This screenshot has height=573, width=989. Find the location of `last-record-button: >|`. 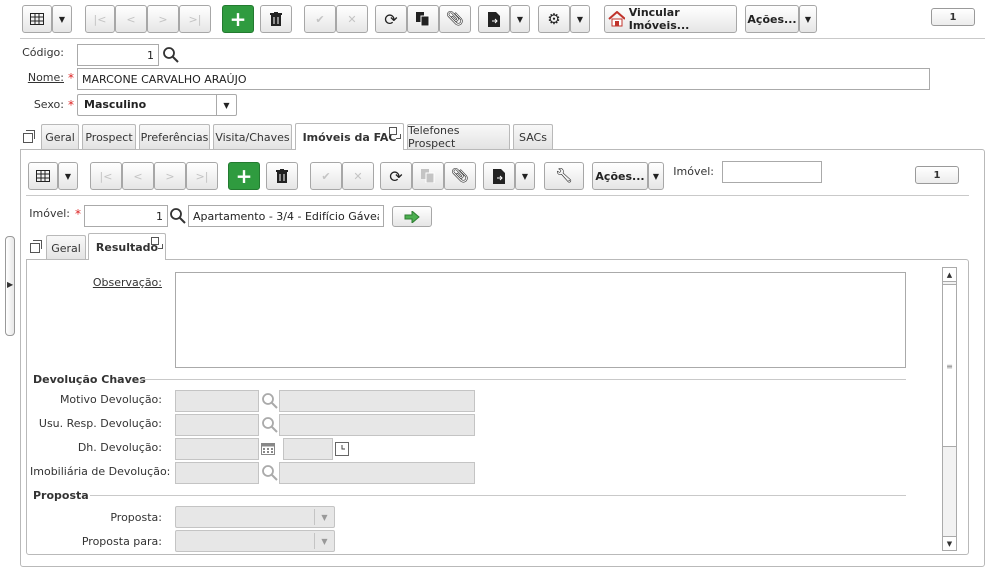

last-record-button: >| is located at coordinates (195, 19).